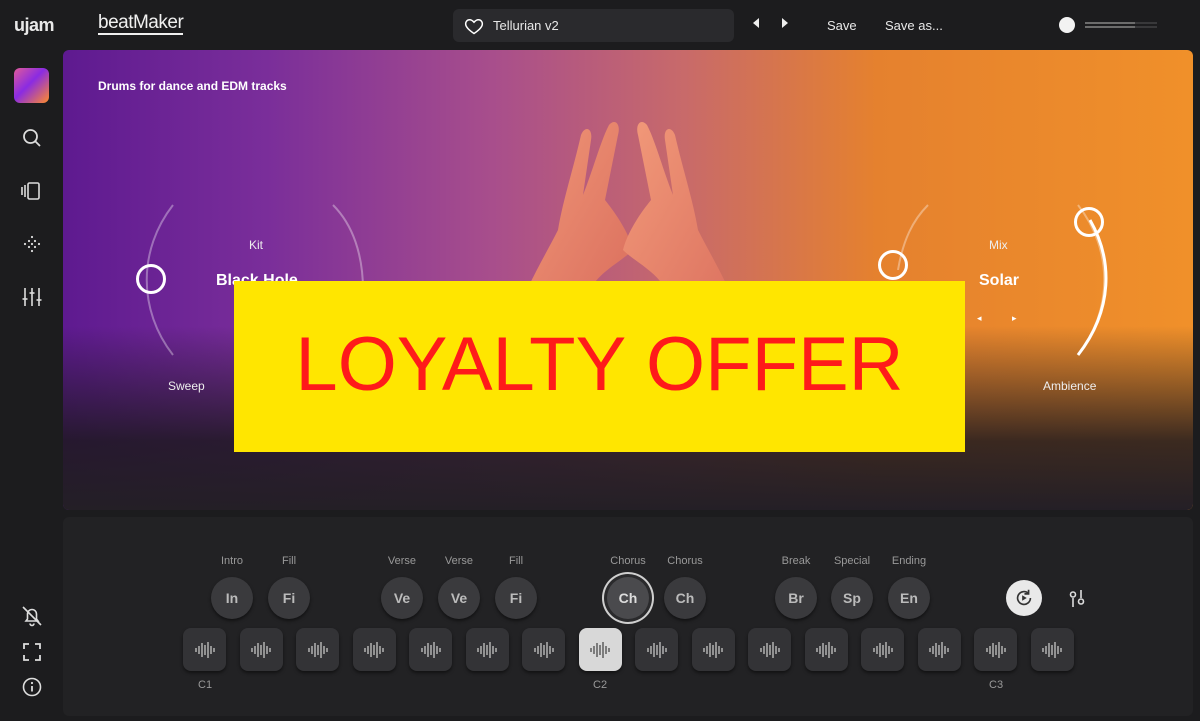  Describe the element at coordinates (1077, 598) in the screenshot. I see `settings-sliders-icon` at that location.